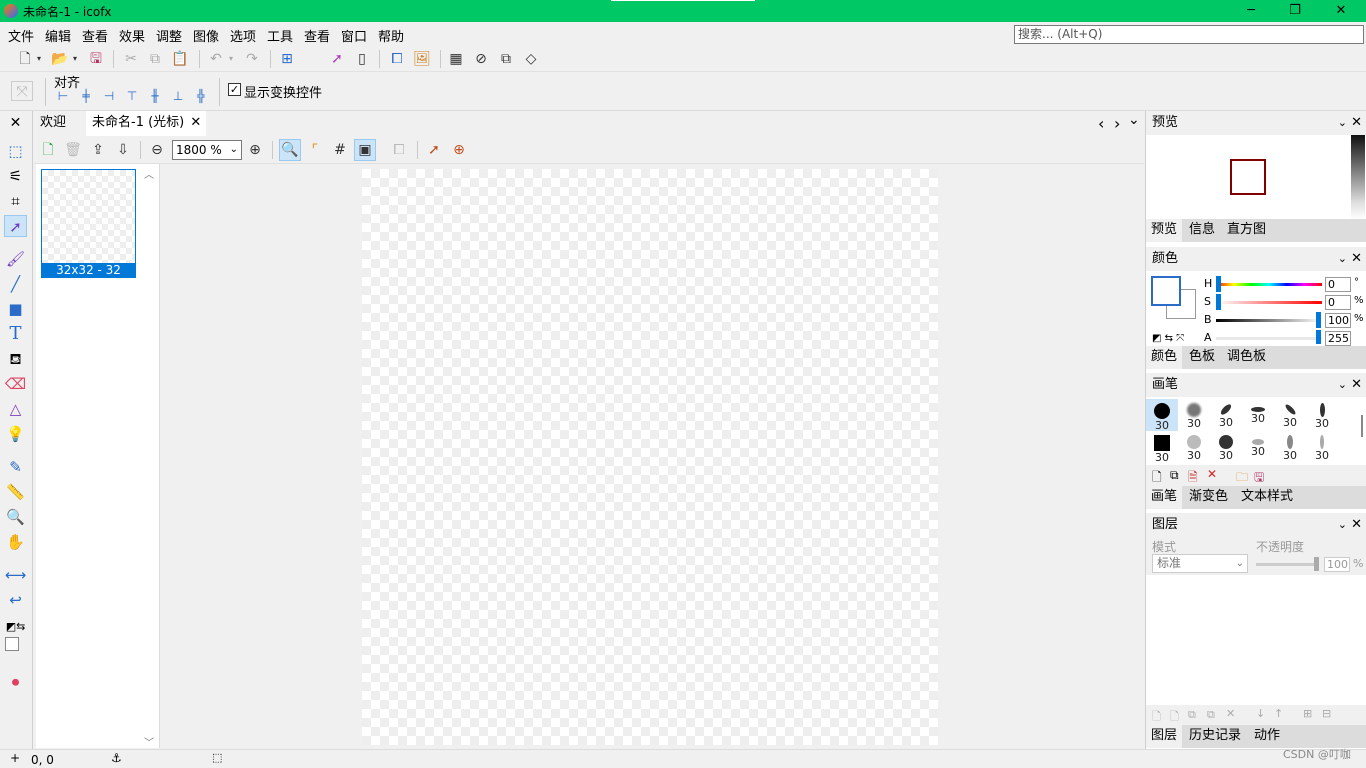 The height and width of the screenshot is (768, 1366). Describe the element at coordinates (340, 150) in the screenshot. I see `grid-icon: #` at that location.